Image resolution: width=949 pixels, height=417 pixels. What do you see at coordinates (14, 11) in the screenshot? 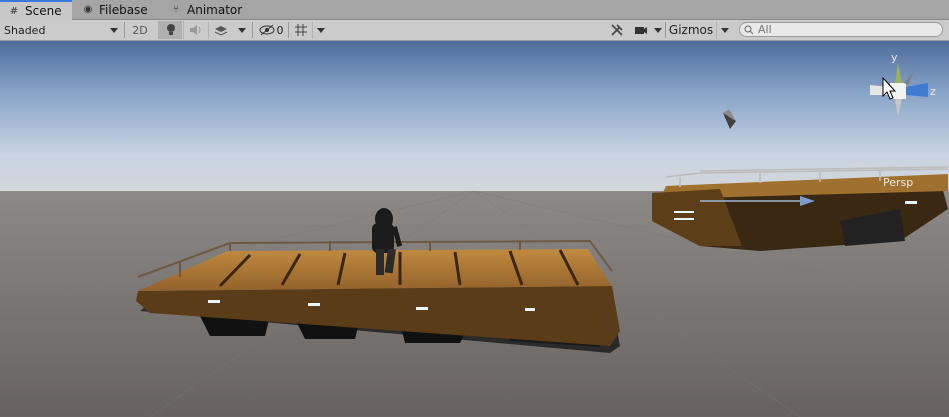
I see `hash-icon: #` at bounding box center [14, 11].